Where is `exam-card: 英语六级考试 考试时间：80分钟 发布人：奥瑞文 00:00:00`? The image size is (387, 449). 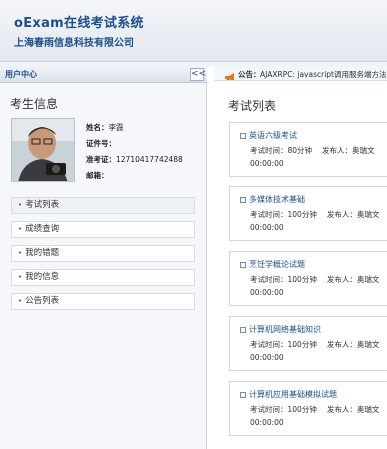
exam-card: 英语六级考试 考试时间：80分钟 发布人：奥瑞文 00:00:00 is located at coordinates (308, 149).